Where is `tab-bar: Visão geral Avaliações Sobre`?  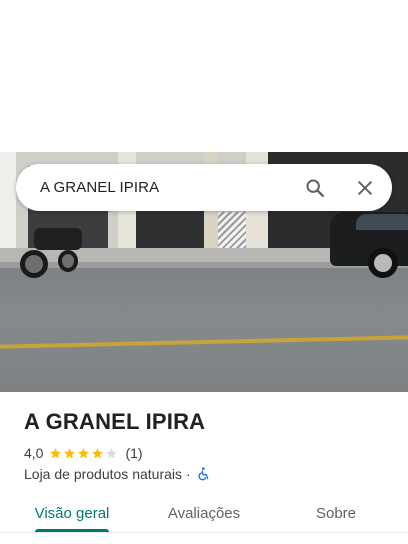
tab-bar: Visão geral Avaliações Sobre is located at coordinates (204, 520).